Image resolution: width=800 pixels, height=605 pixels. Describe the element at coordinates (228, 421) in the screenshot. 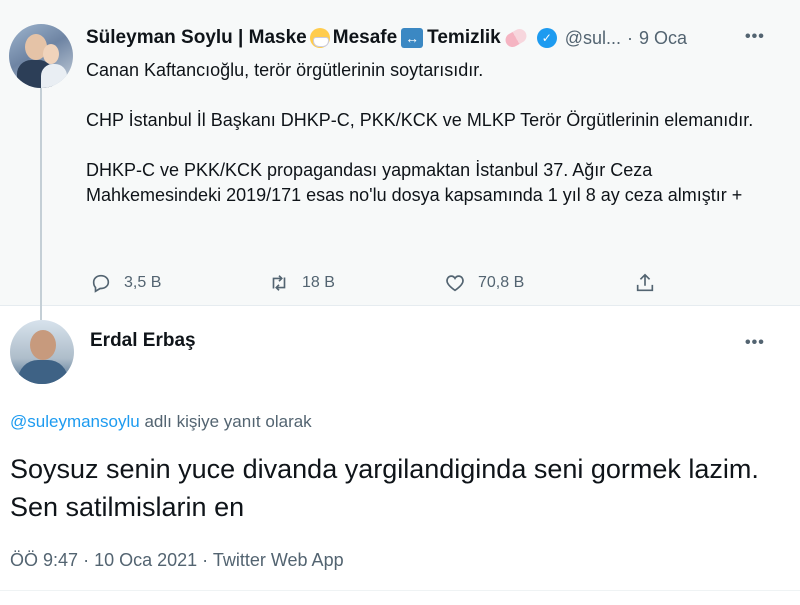

I see `reply-to-label: adlı kişiye yanıt olarak` at that location.